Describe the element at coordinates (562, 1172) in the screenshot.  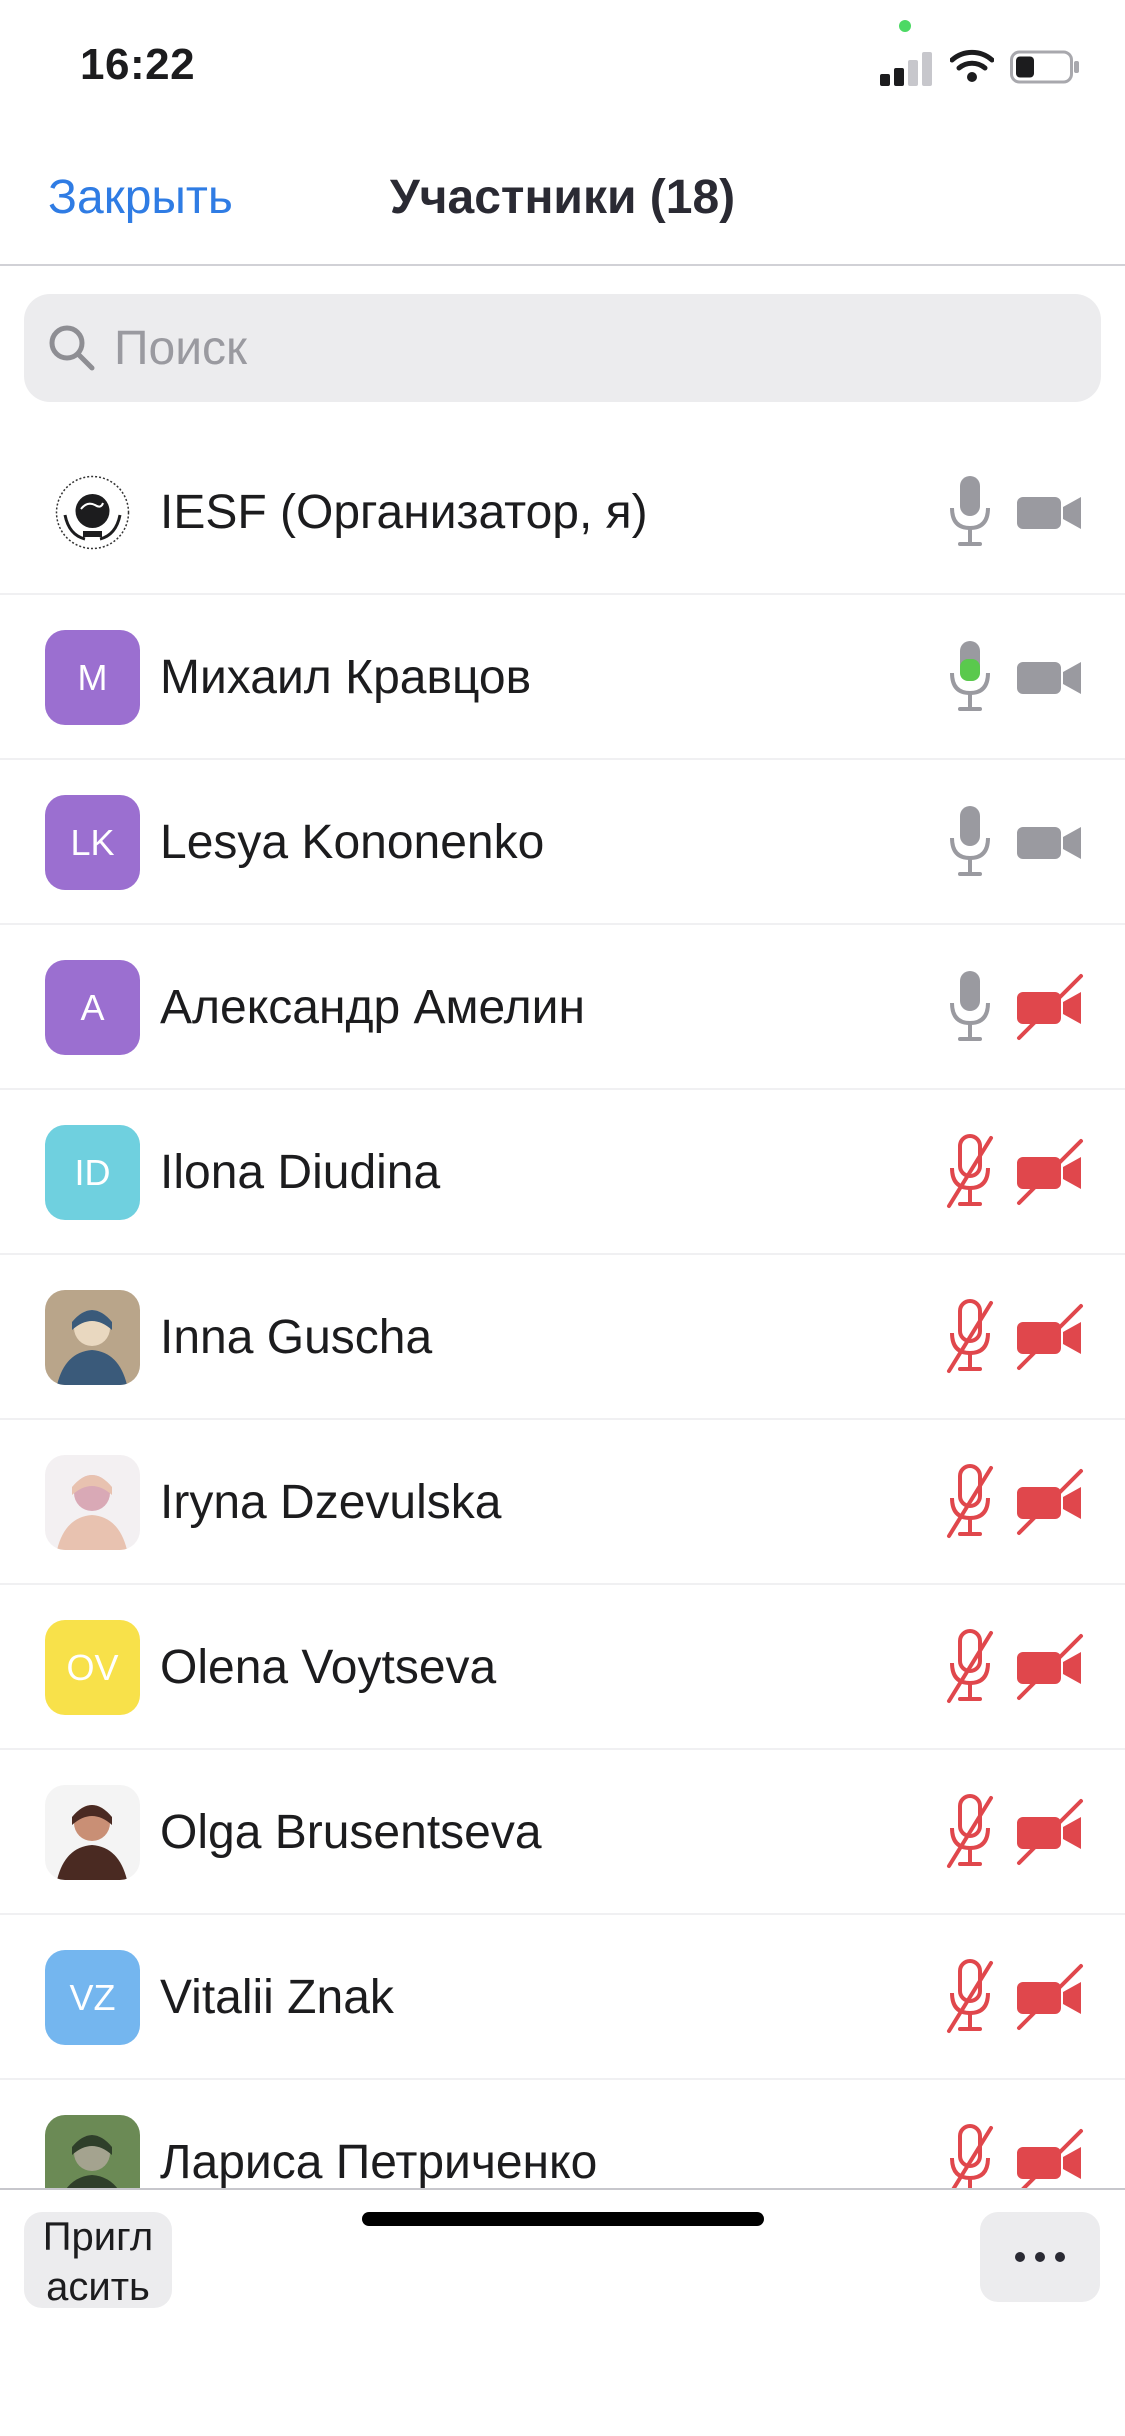
I see `participant-row: ID Ilona Diudina` at that location.